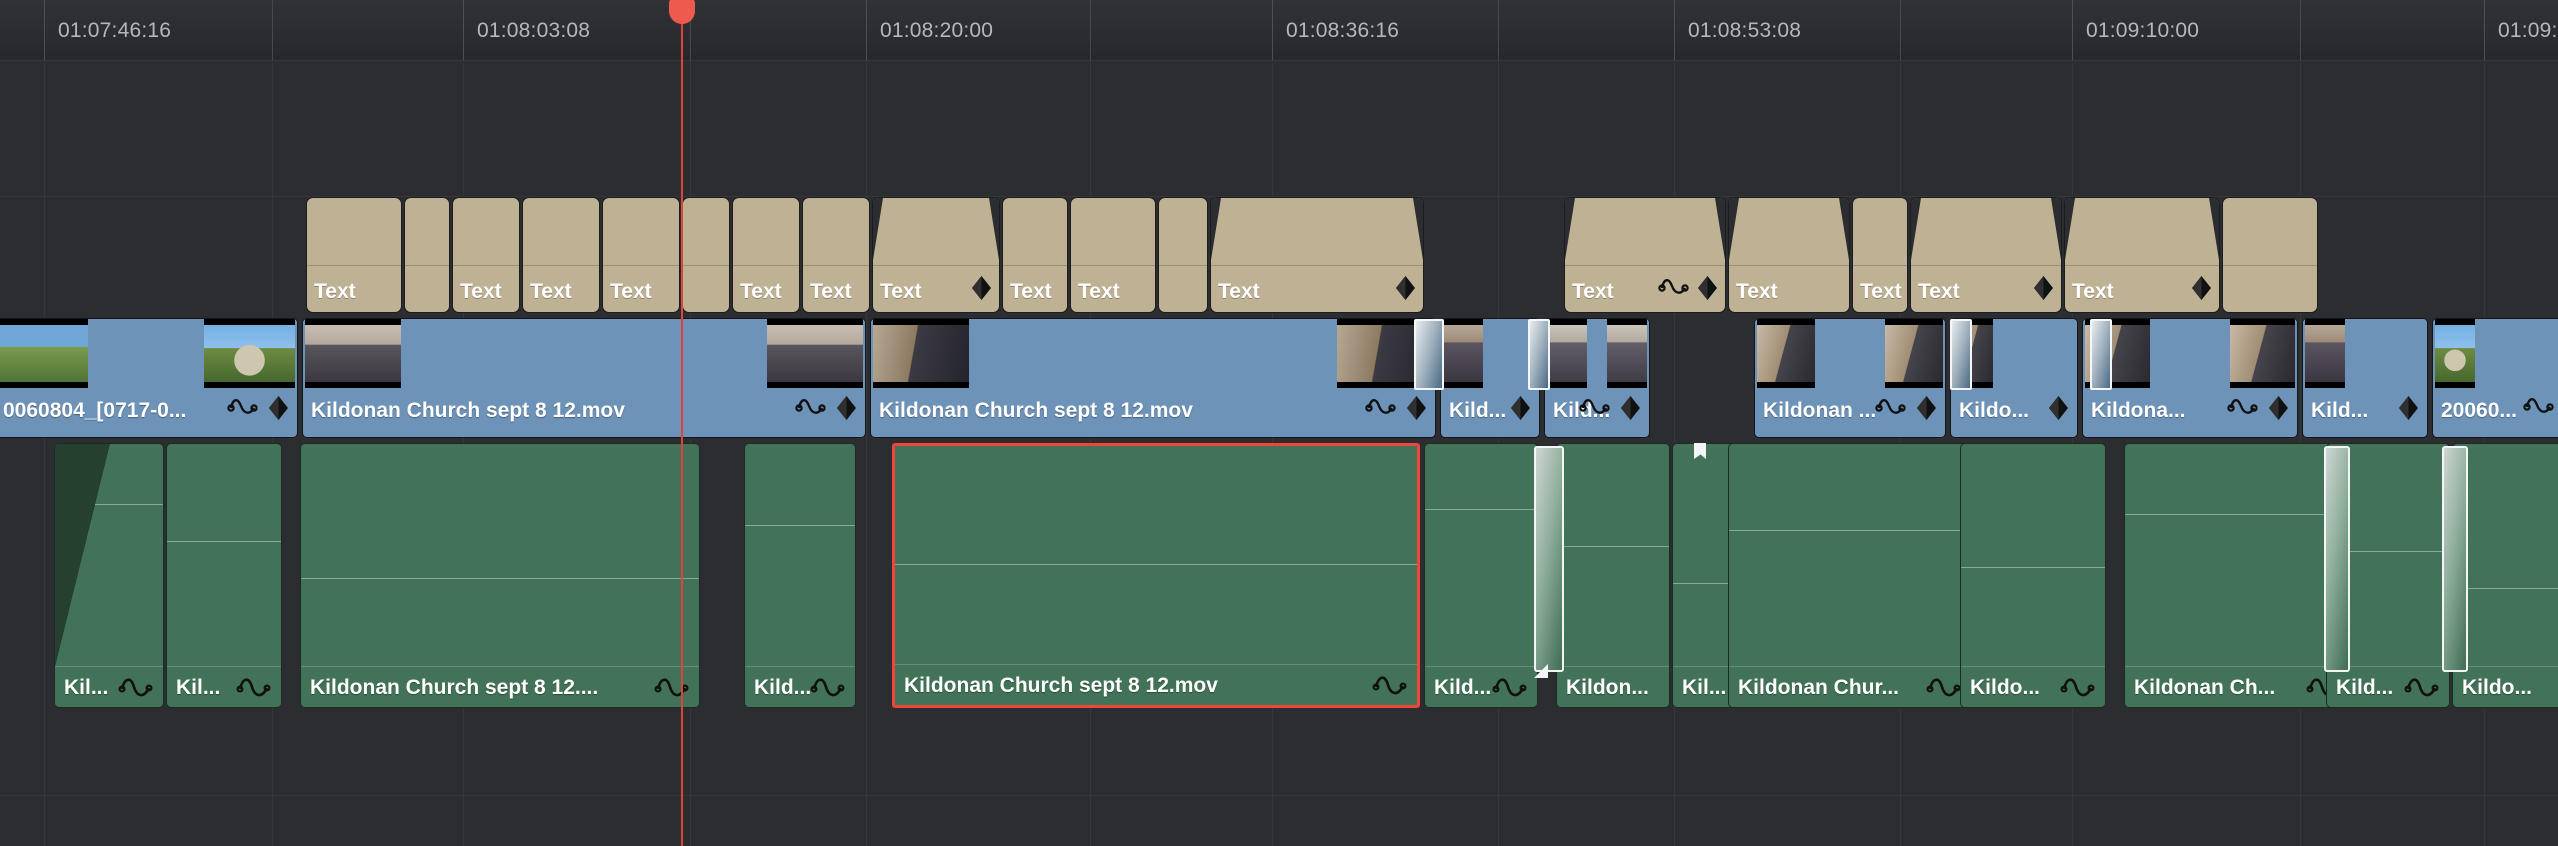  I want to click on playhead, so click(682, 423).